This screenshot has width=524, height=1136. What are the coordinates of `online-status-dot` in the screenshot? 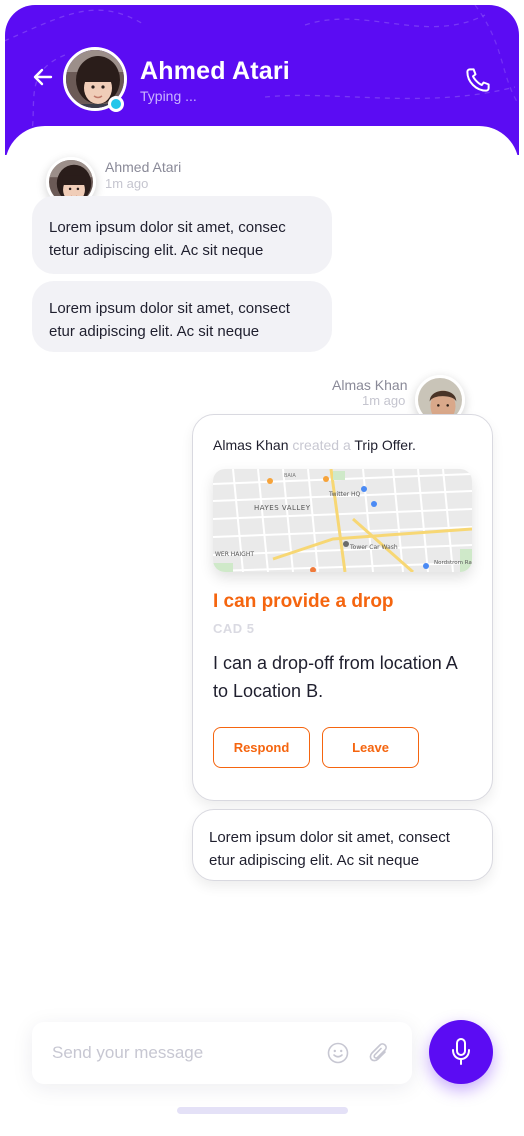 It's located at (116, 104).